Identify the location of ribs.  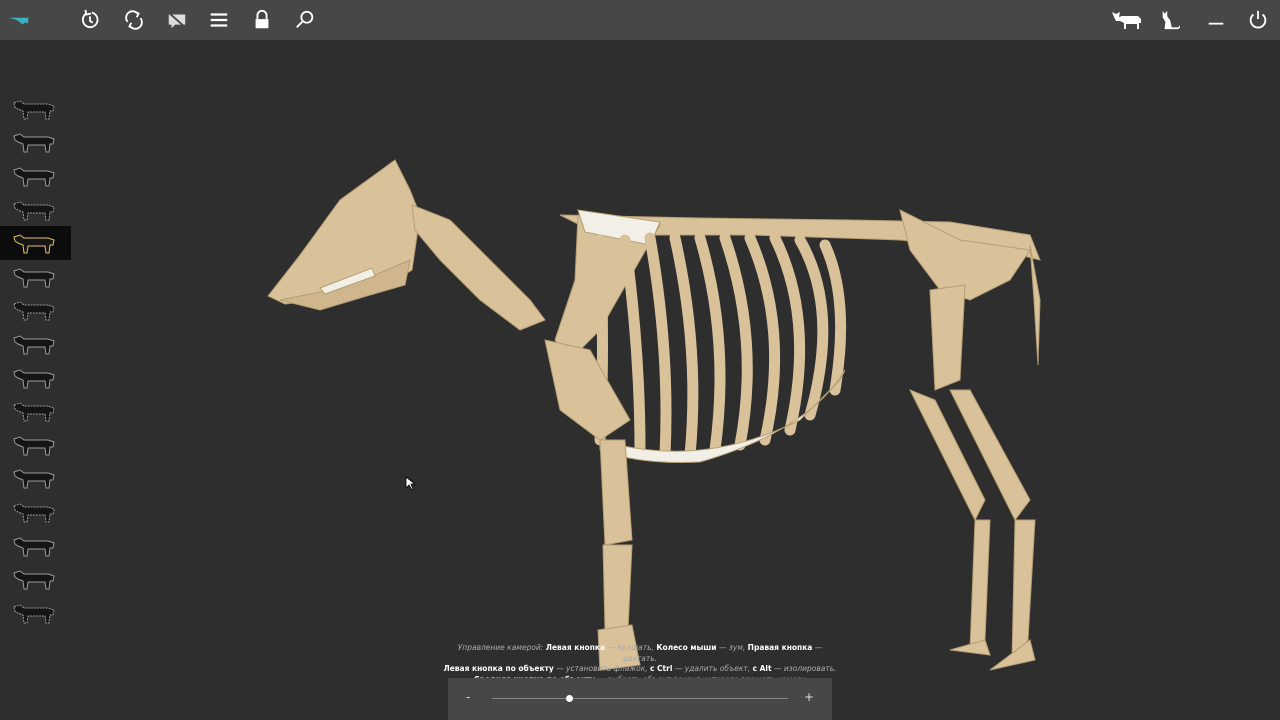
(720, 346).